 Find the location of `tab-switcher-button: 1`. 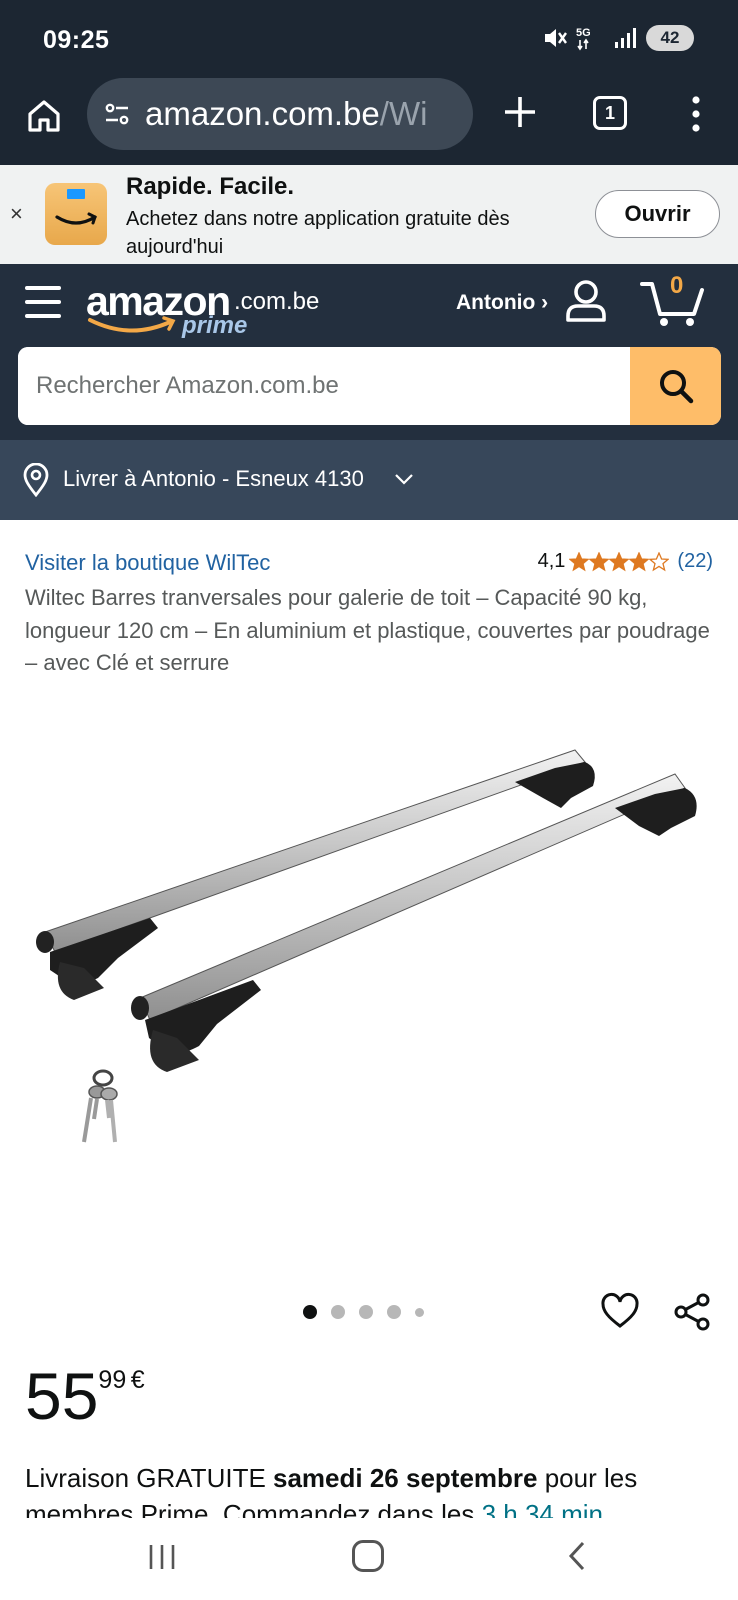

tab-switcher-button: 1 is located at coordinates (610, 113).